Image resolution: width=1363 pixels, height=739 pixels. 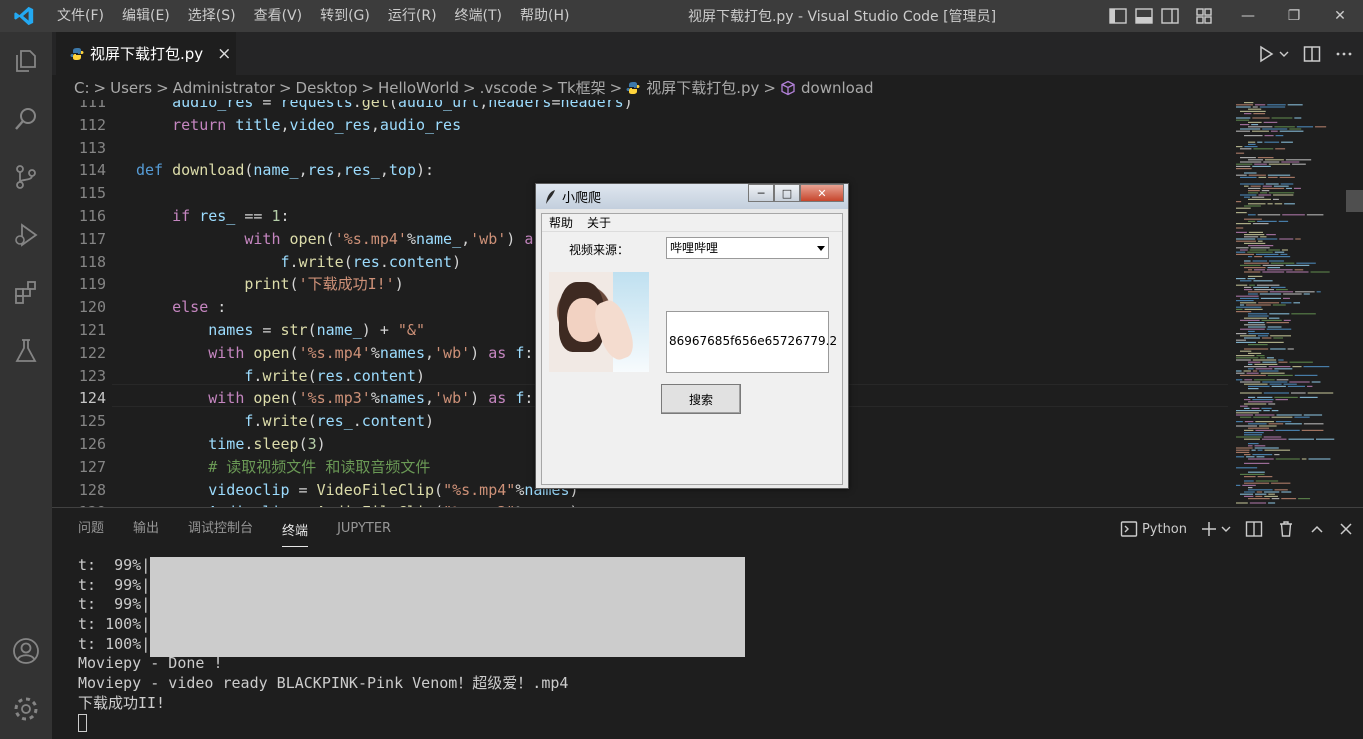 What do you see at coordinates (822, 193) in the screenshot?
I see `tk-close-icon: ✕` at bounding box center [822, 193].